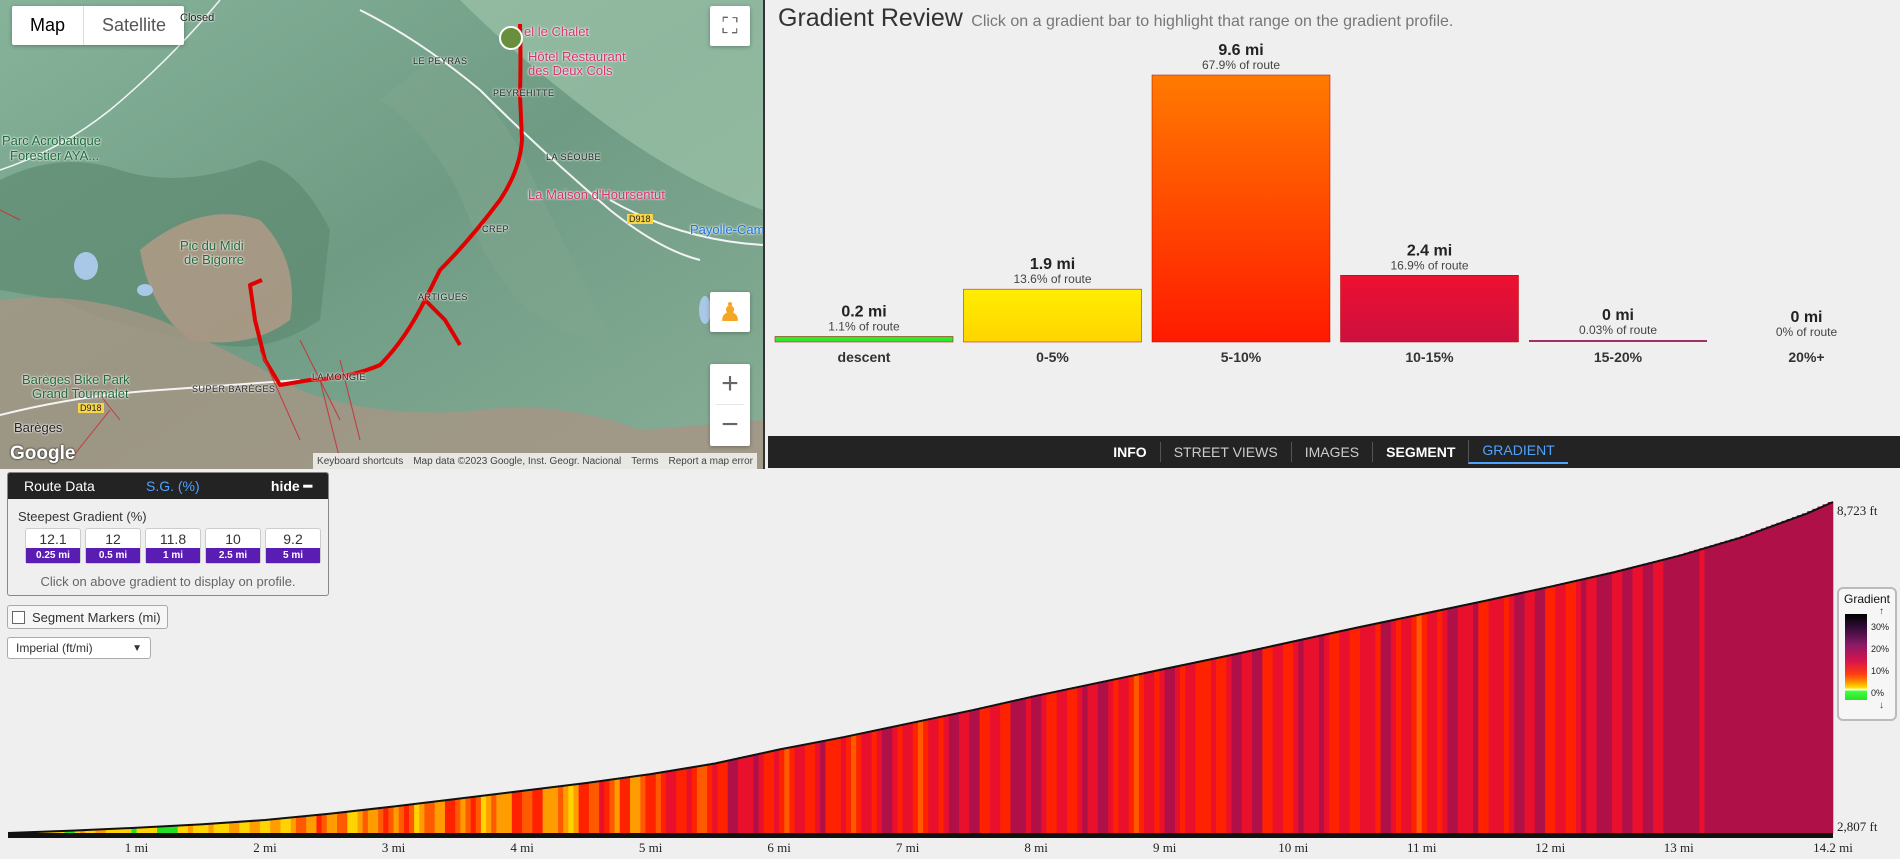 Image resolution: width=1900 pixels, height=859 pixels. Describe the element at coordinates (293, 546) in the screenshot. I see `steepest-gradient-item: 9.2 5 mi` at that location.